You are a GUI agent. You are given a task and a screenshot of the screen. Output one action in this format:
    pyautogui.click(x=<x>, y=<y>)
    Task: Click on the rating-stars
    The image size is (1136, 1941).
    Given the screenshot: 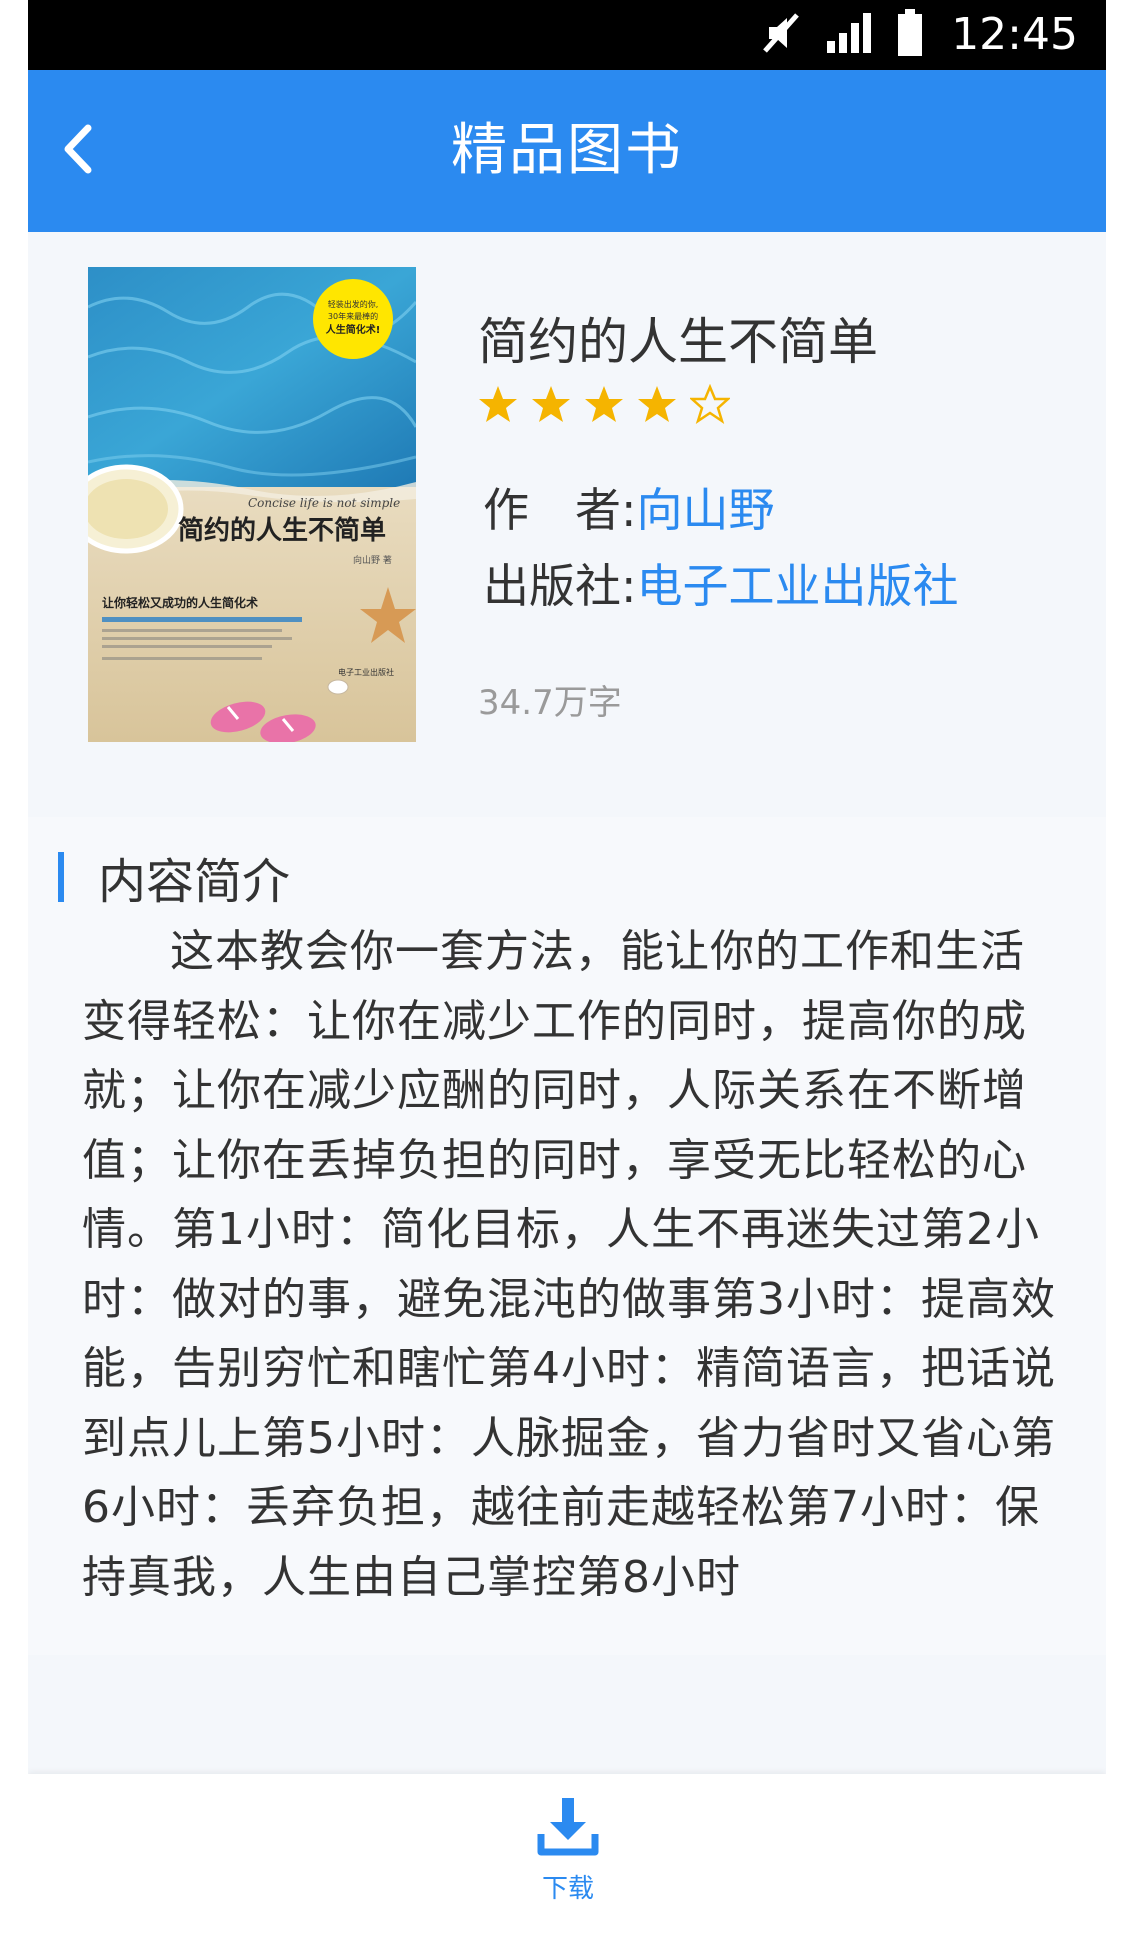 What is the action you would take?
    pyautogui.click(x=604, y=404)
    